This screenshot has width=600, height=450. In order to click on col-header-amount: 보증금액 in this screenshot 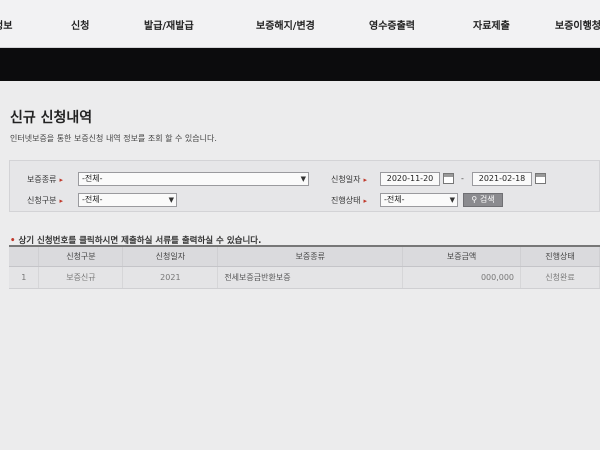, I will do `click(462, 256)`.